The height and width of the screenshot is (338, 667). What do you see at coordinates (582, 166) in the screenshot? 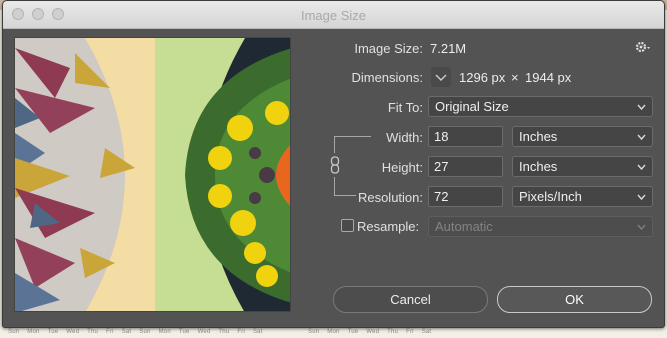
I see `height-unit-select: Inches` at bounding box center [582, 166].